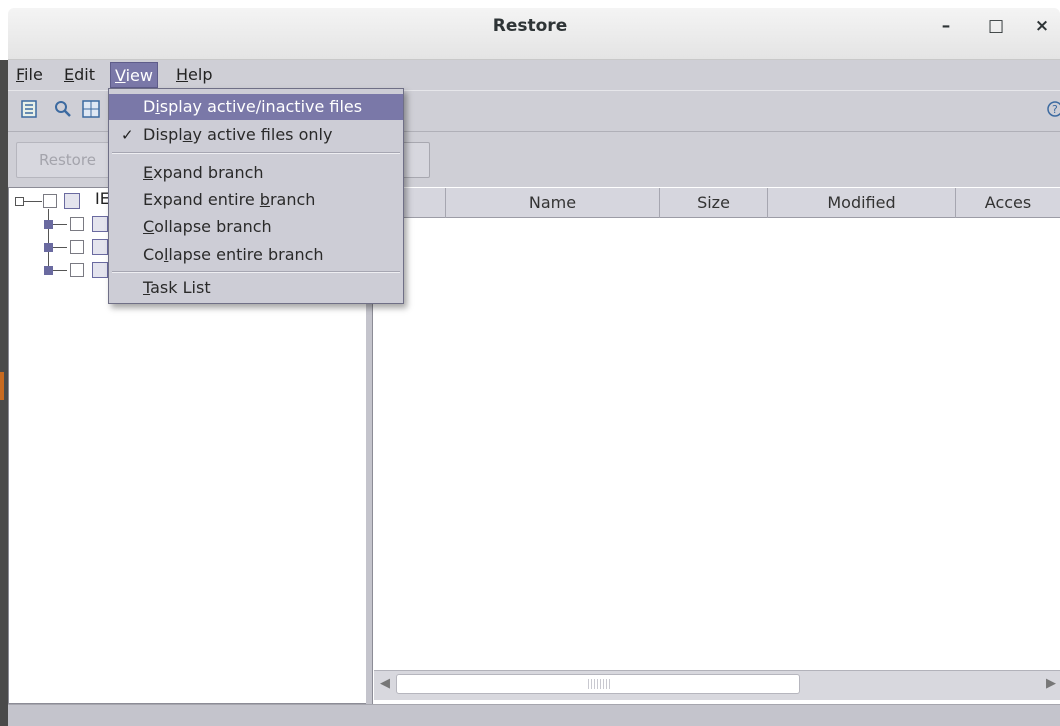 The width and height of the screenshot is (1060, 726). What do you see at coordinates (100, 247) in the screenshot?
I see `drive-icon` at bounding box center [100, 247].